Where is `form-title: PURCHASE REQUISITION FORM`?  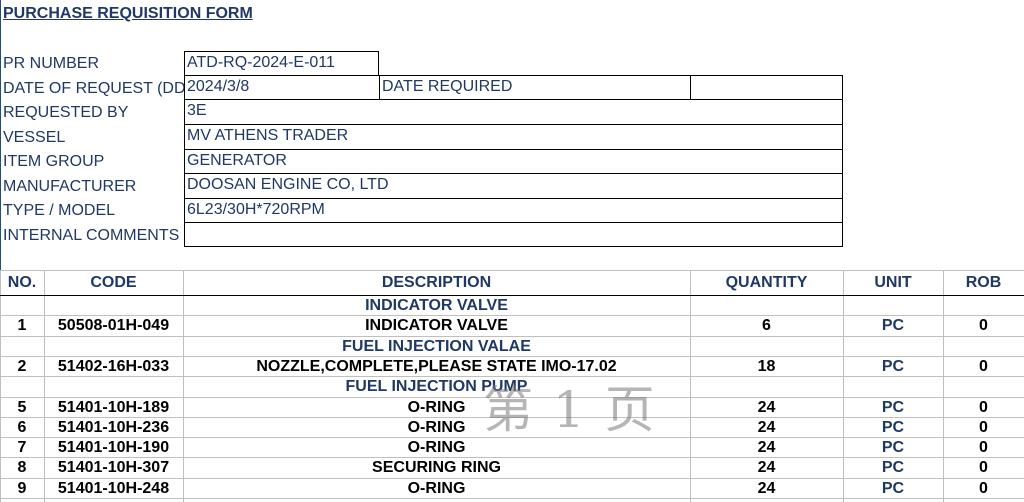
form-title: PURCHASE REQUISITION FORM is located at coordinates (128, 13).